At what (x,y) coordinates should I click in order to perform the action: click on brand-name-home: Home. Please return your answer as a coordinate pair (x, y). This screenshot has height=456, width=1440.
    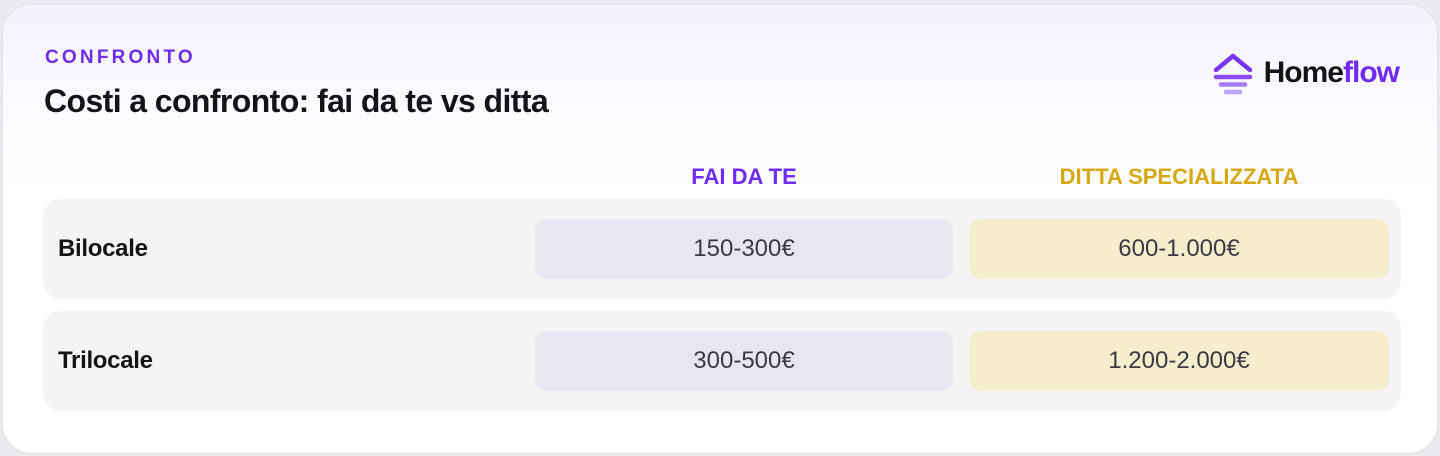
    Looking at the image, I should click on (1303, 72).